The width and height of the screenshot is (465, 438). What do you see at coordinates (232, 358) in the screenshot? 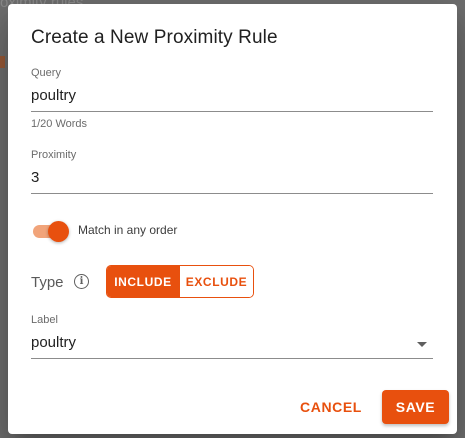
I see `label-underline` at bounding box center [232, 358].